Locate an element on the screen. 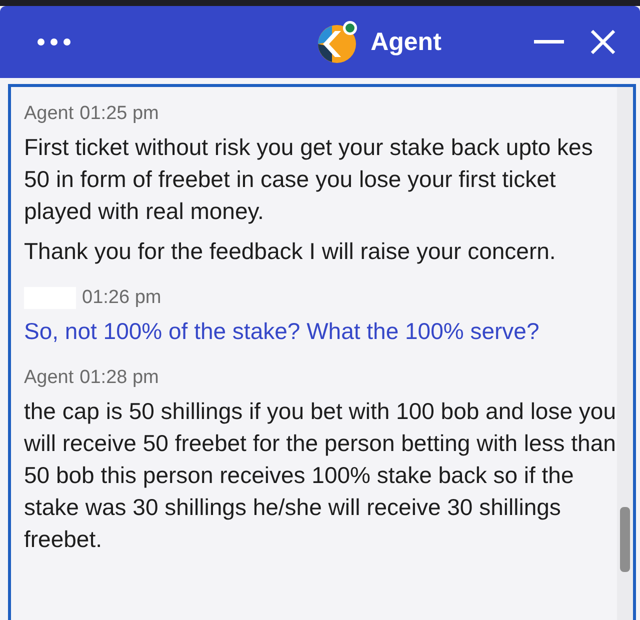 This screenshot has height=620, width=640. scrollbar-thumb is located at coordinates (625, 539).